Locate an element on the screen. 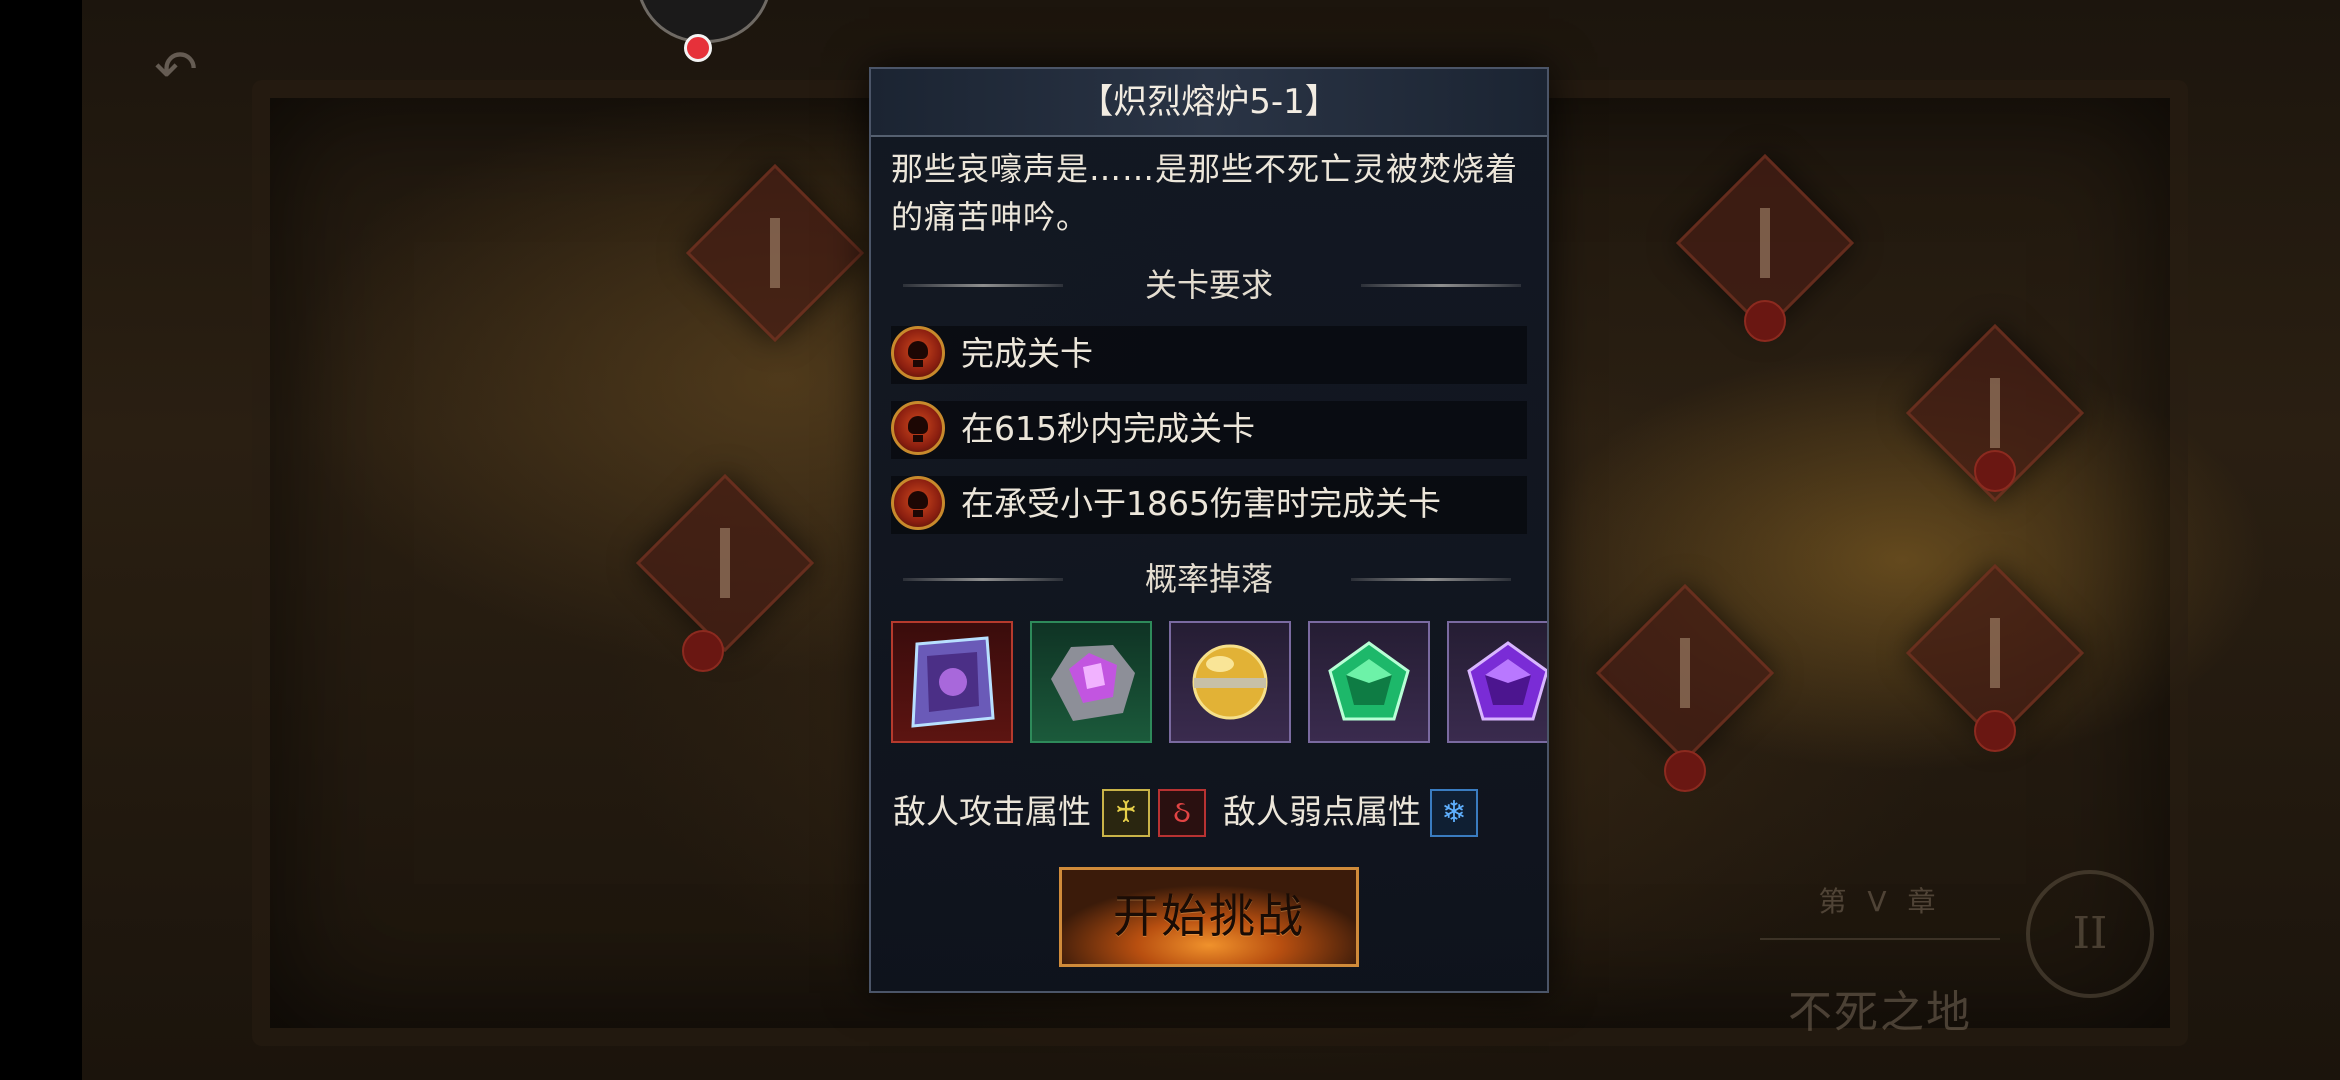 The height and width of the screenshot is (1080, 2340). chapter-label: 第 V 章 is located at coordinates (1880, 901).